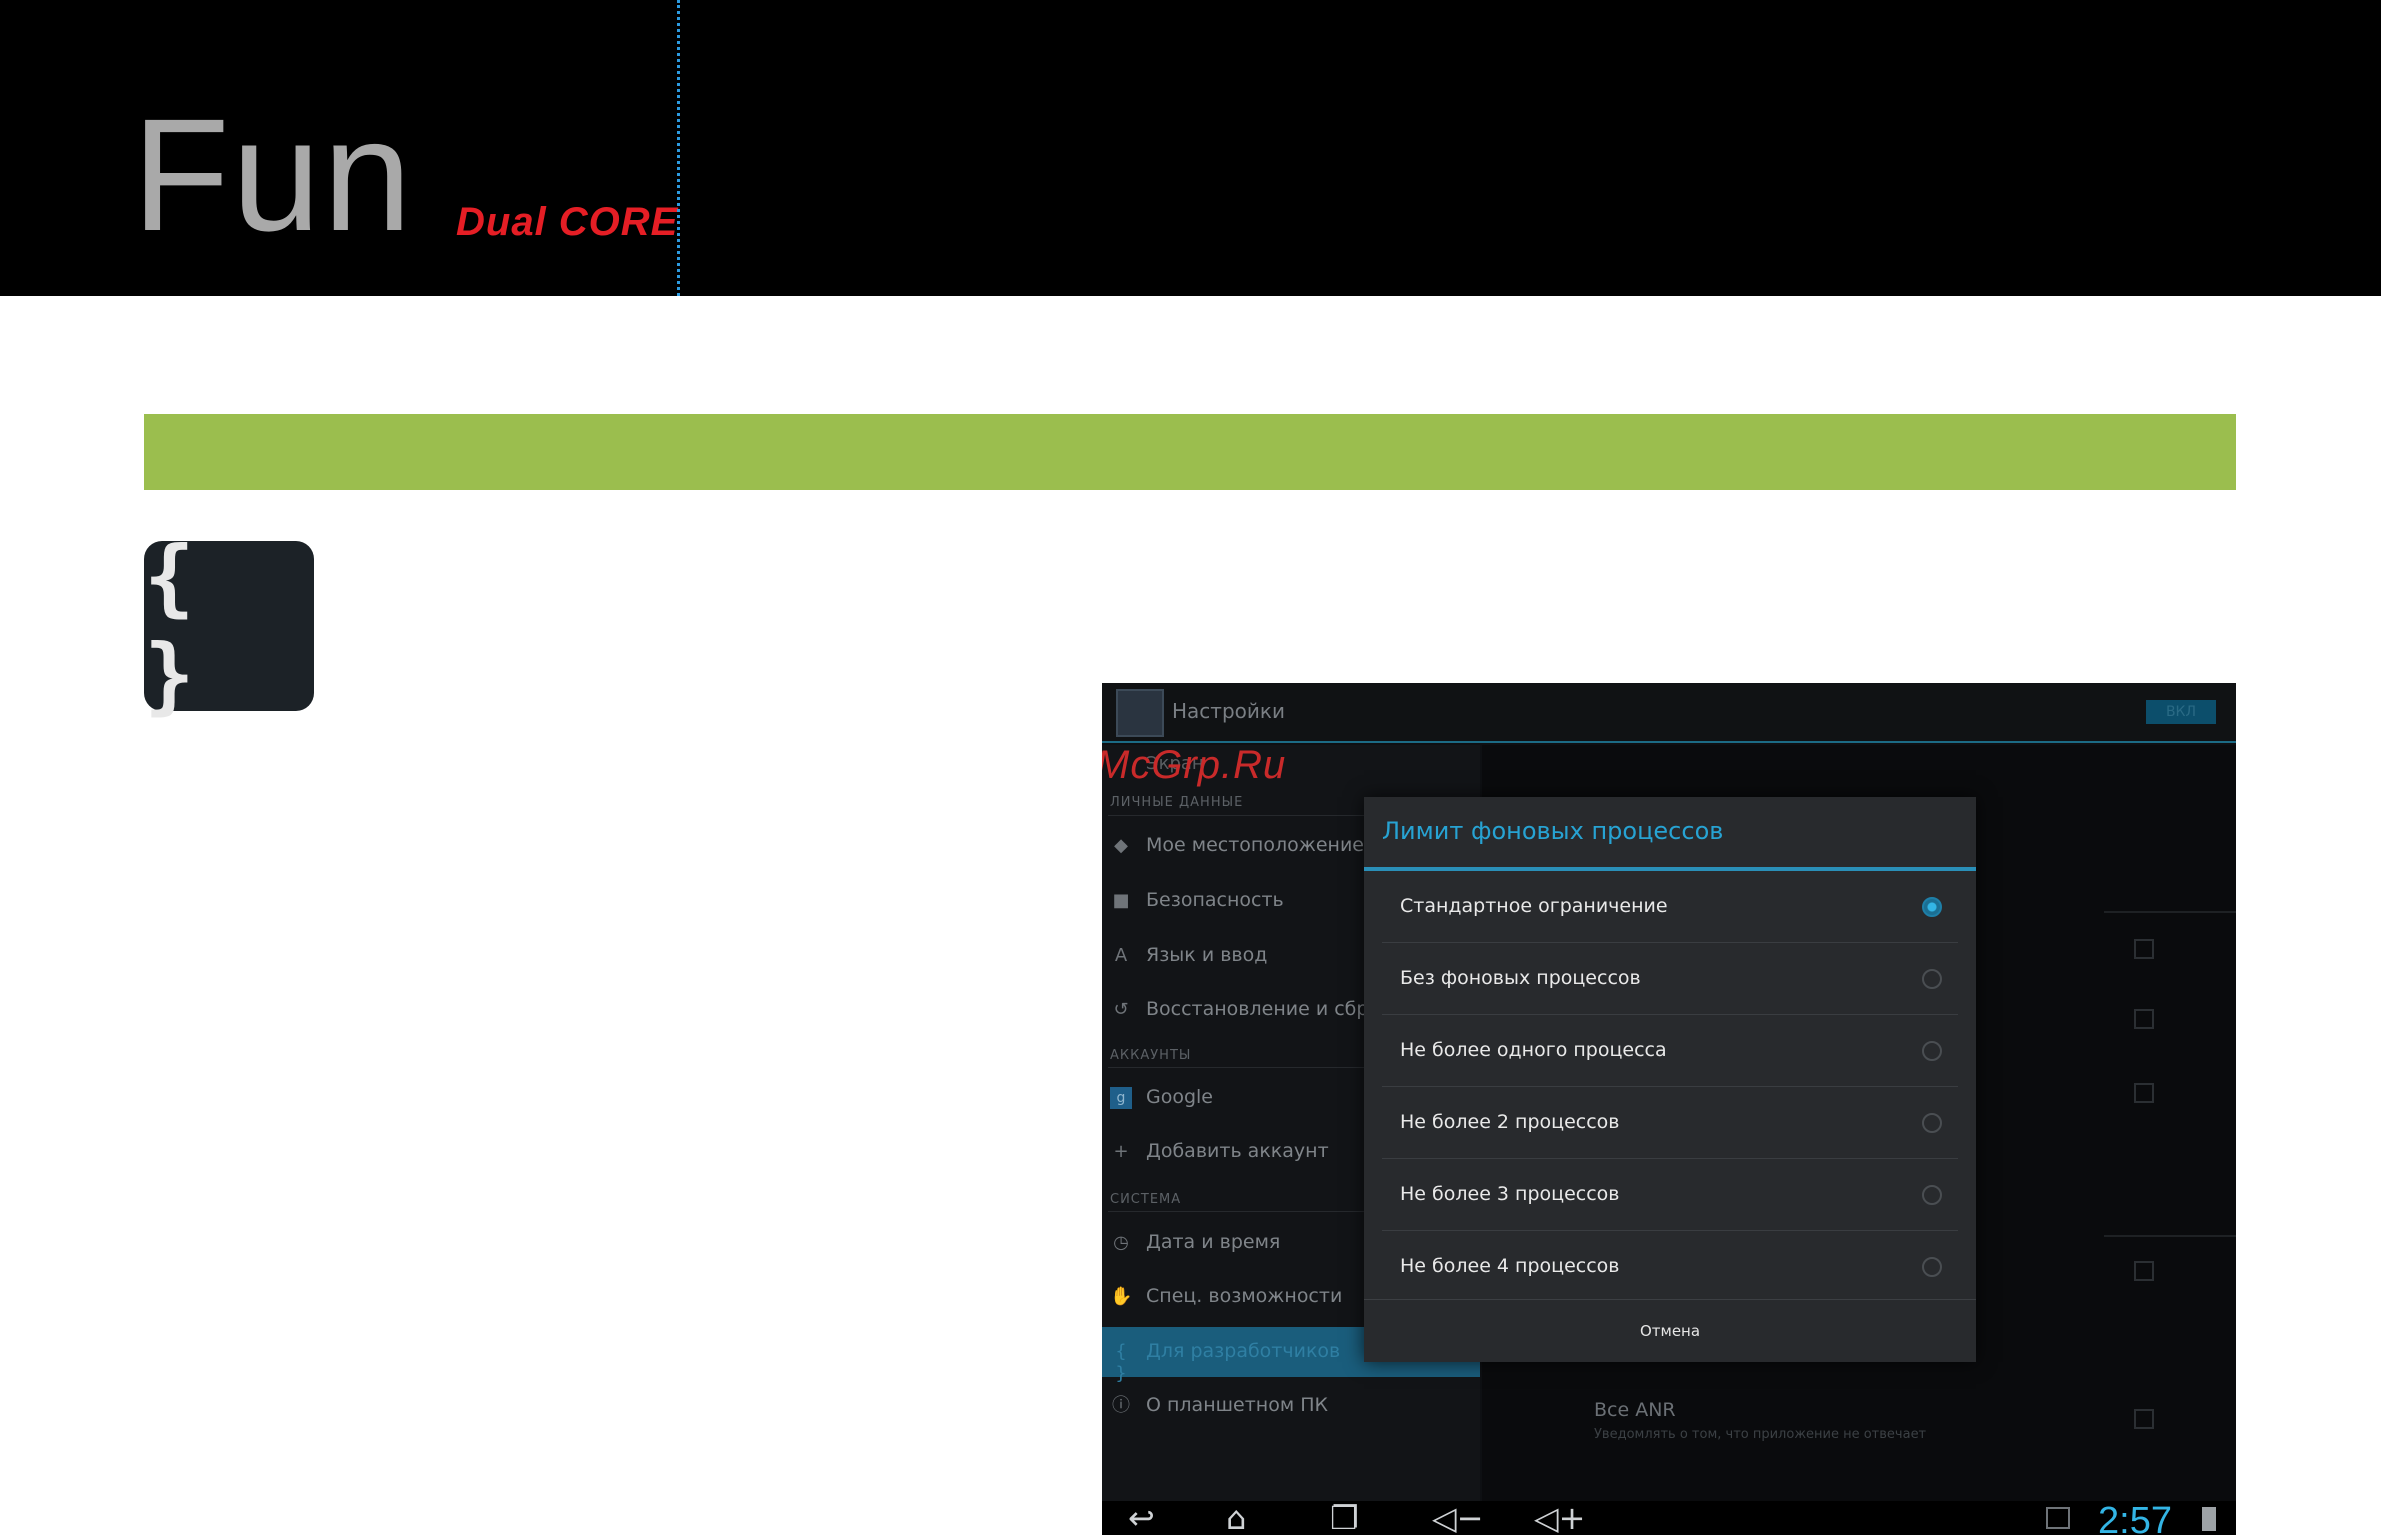  Describe the element at coordinates (1553, 831) in the screenshot. I see `dialog-title: Лимит фоновых процессов` at that location.